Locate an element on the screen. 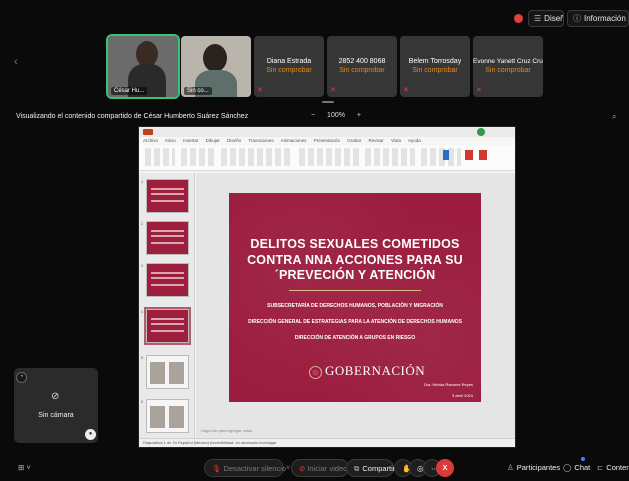  mic-icon: ● is located at coordinates (90, 434).